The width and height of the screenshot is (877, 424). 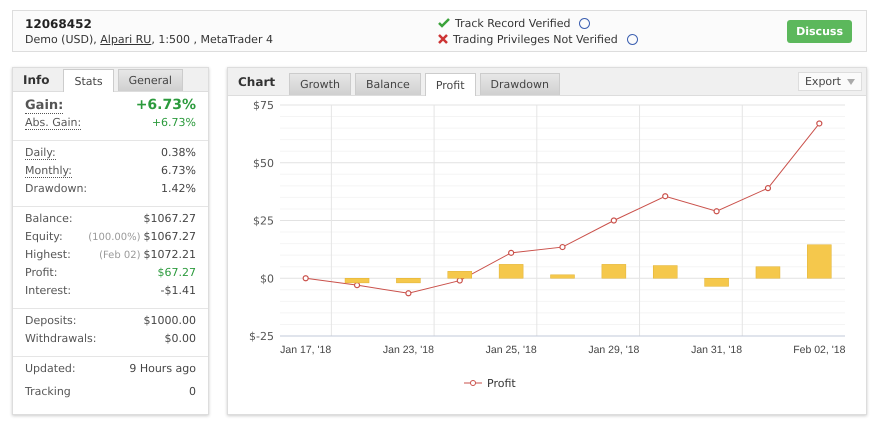 What do you see at coordinates (180, 338) in the screenshot?
I see `stat-value: $0.00` at bounding box center [180, 338].